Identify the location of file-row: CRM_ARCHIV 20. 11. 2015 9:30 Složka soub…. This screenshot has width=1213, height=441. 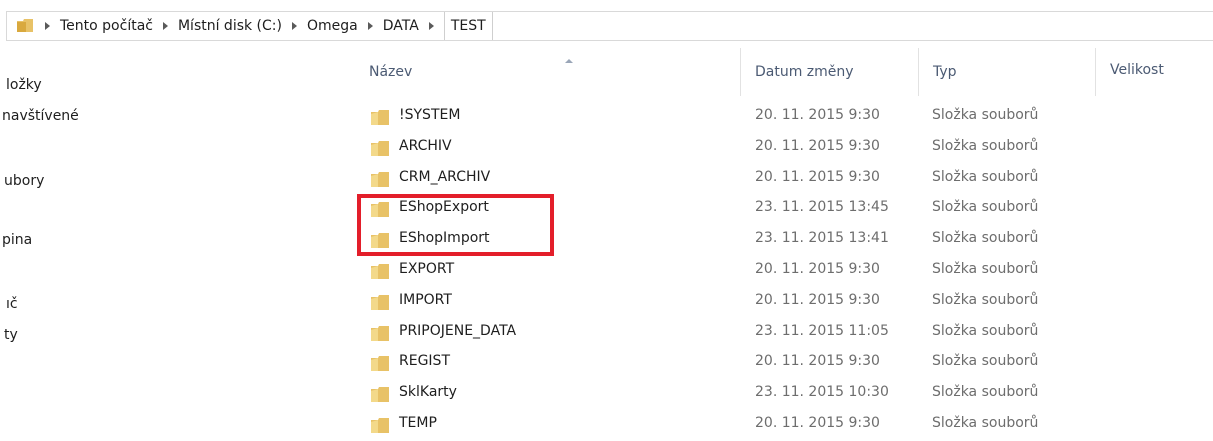
(784, 179).